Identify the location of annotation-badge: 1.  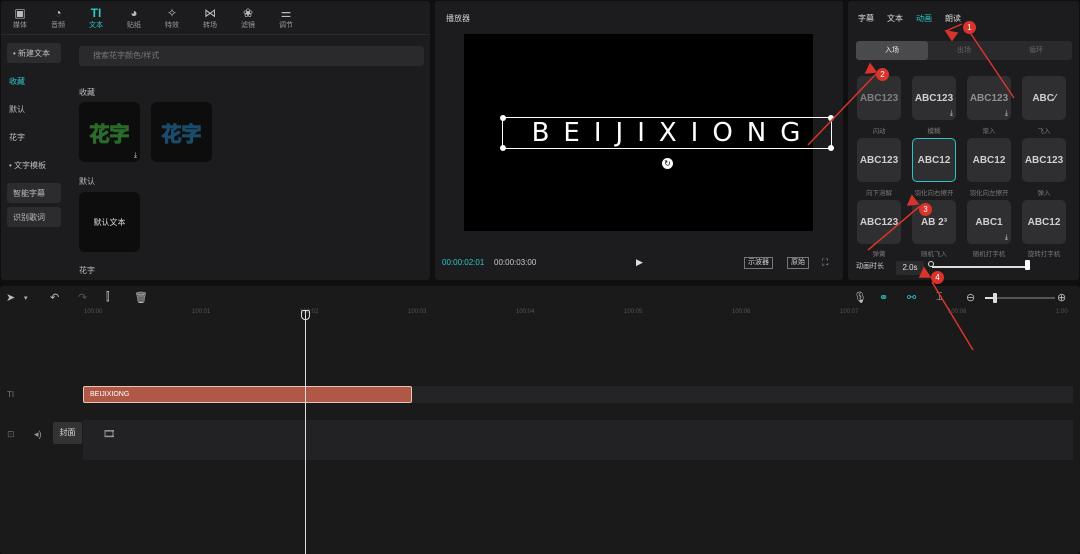
(969, 27).